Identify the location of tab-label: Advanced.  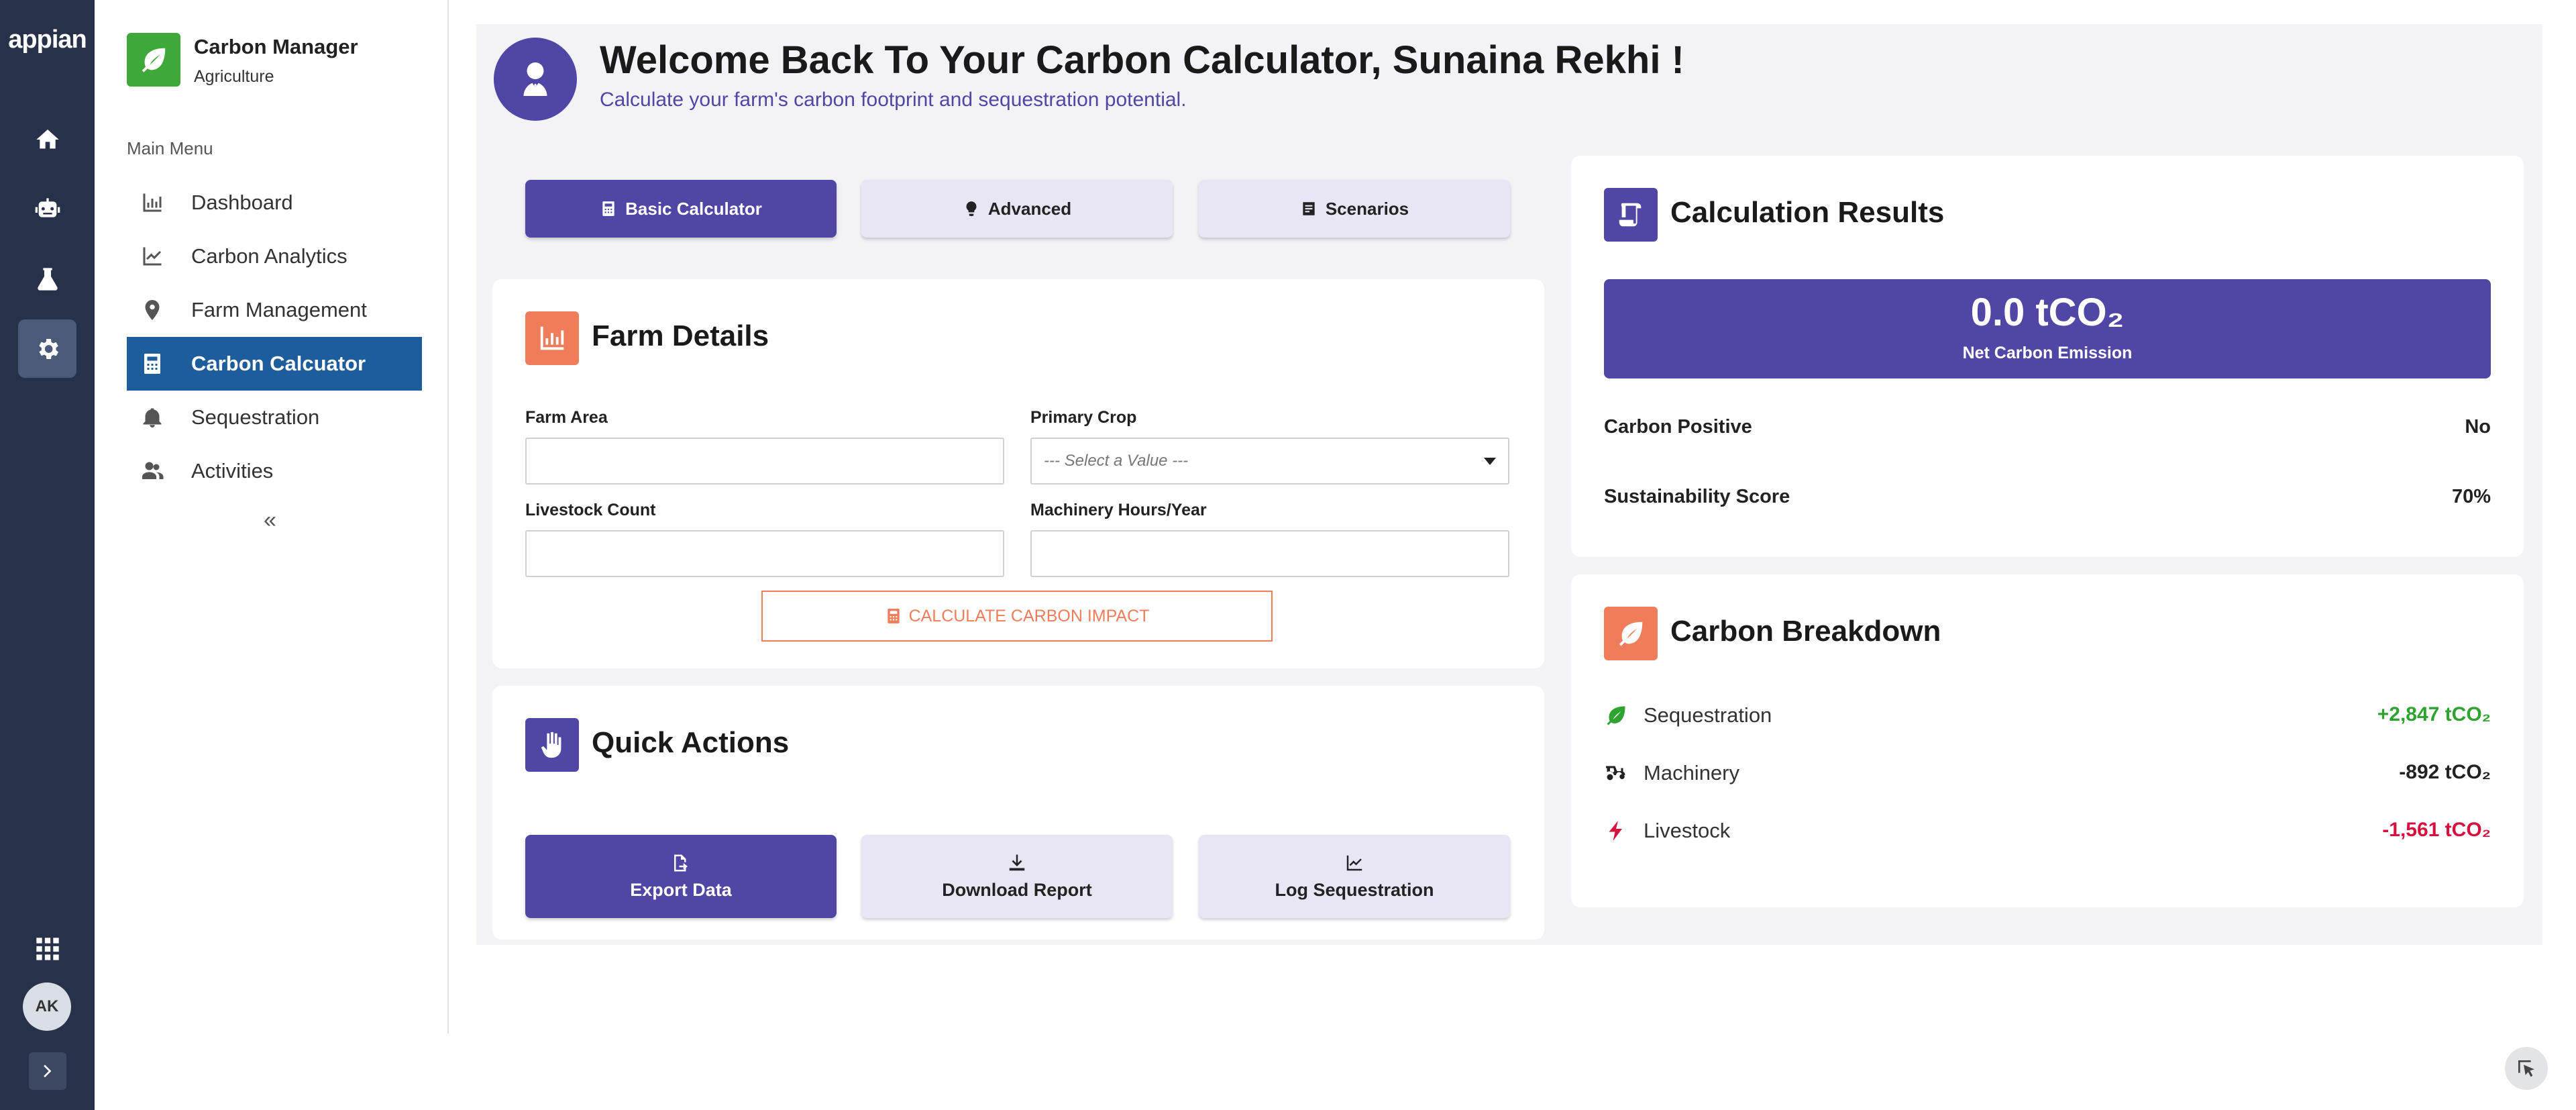
(1029, 208).